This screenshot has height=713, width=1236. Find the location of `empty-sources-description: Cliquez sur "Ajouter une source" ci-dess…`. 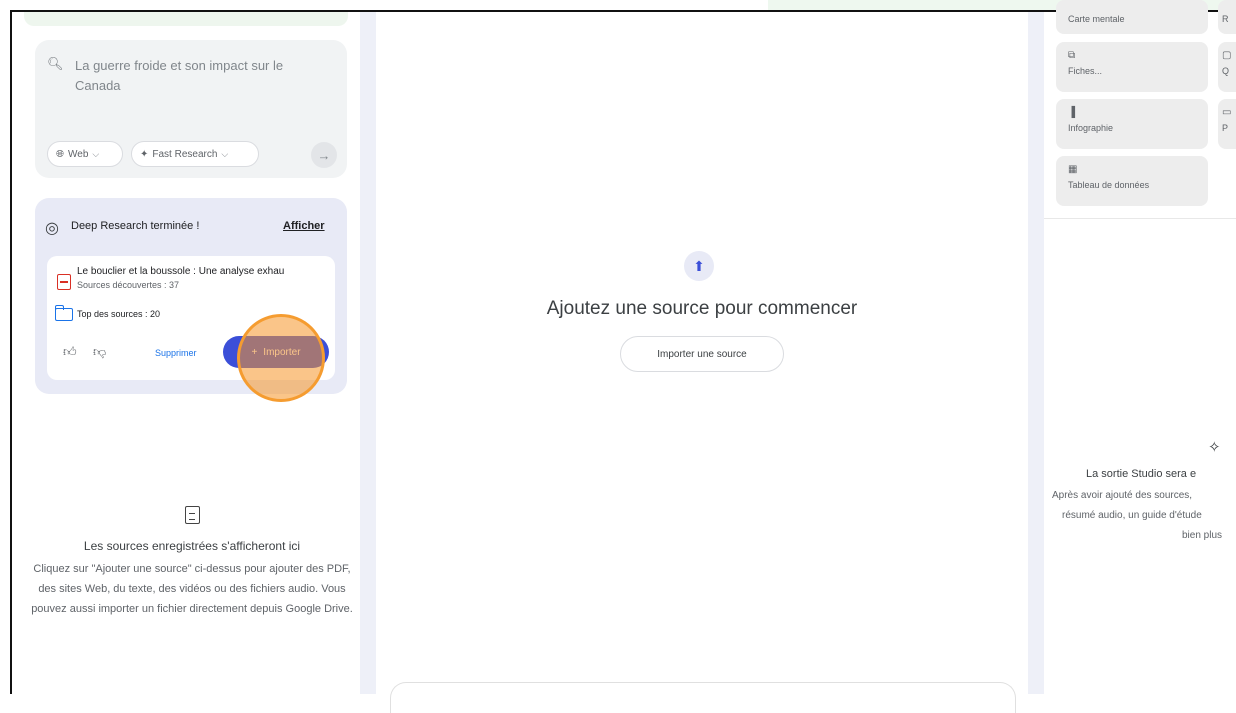

empty-sources-description: Cliquez sur "Ajouter une source" ci-dess… is located at coordinates (192, 589).